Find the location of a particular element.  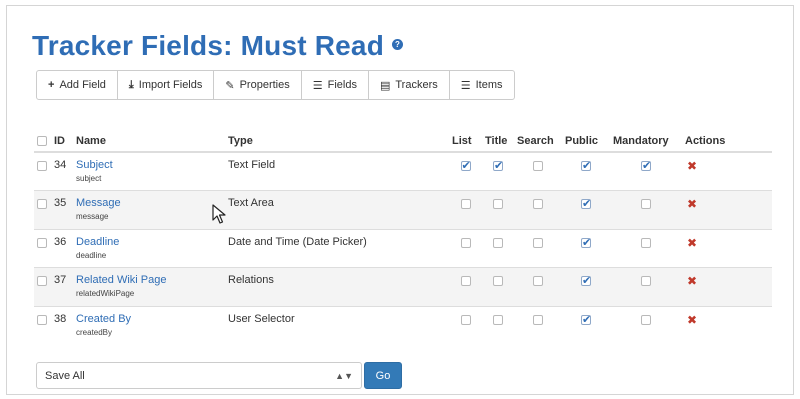

field-name-cell: Message message is located at coordinates (149, 209).